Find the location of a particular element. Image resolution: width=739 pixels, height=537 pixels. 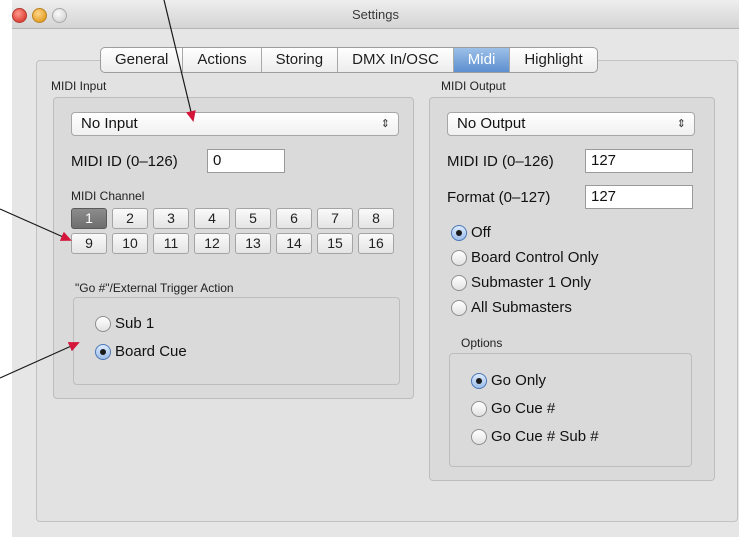

arrow-to-midi-channels is located at coordinates (36, 224).